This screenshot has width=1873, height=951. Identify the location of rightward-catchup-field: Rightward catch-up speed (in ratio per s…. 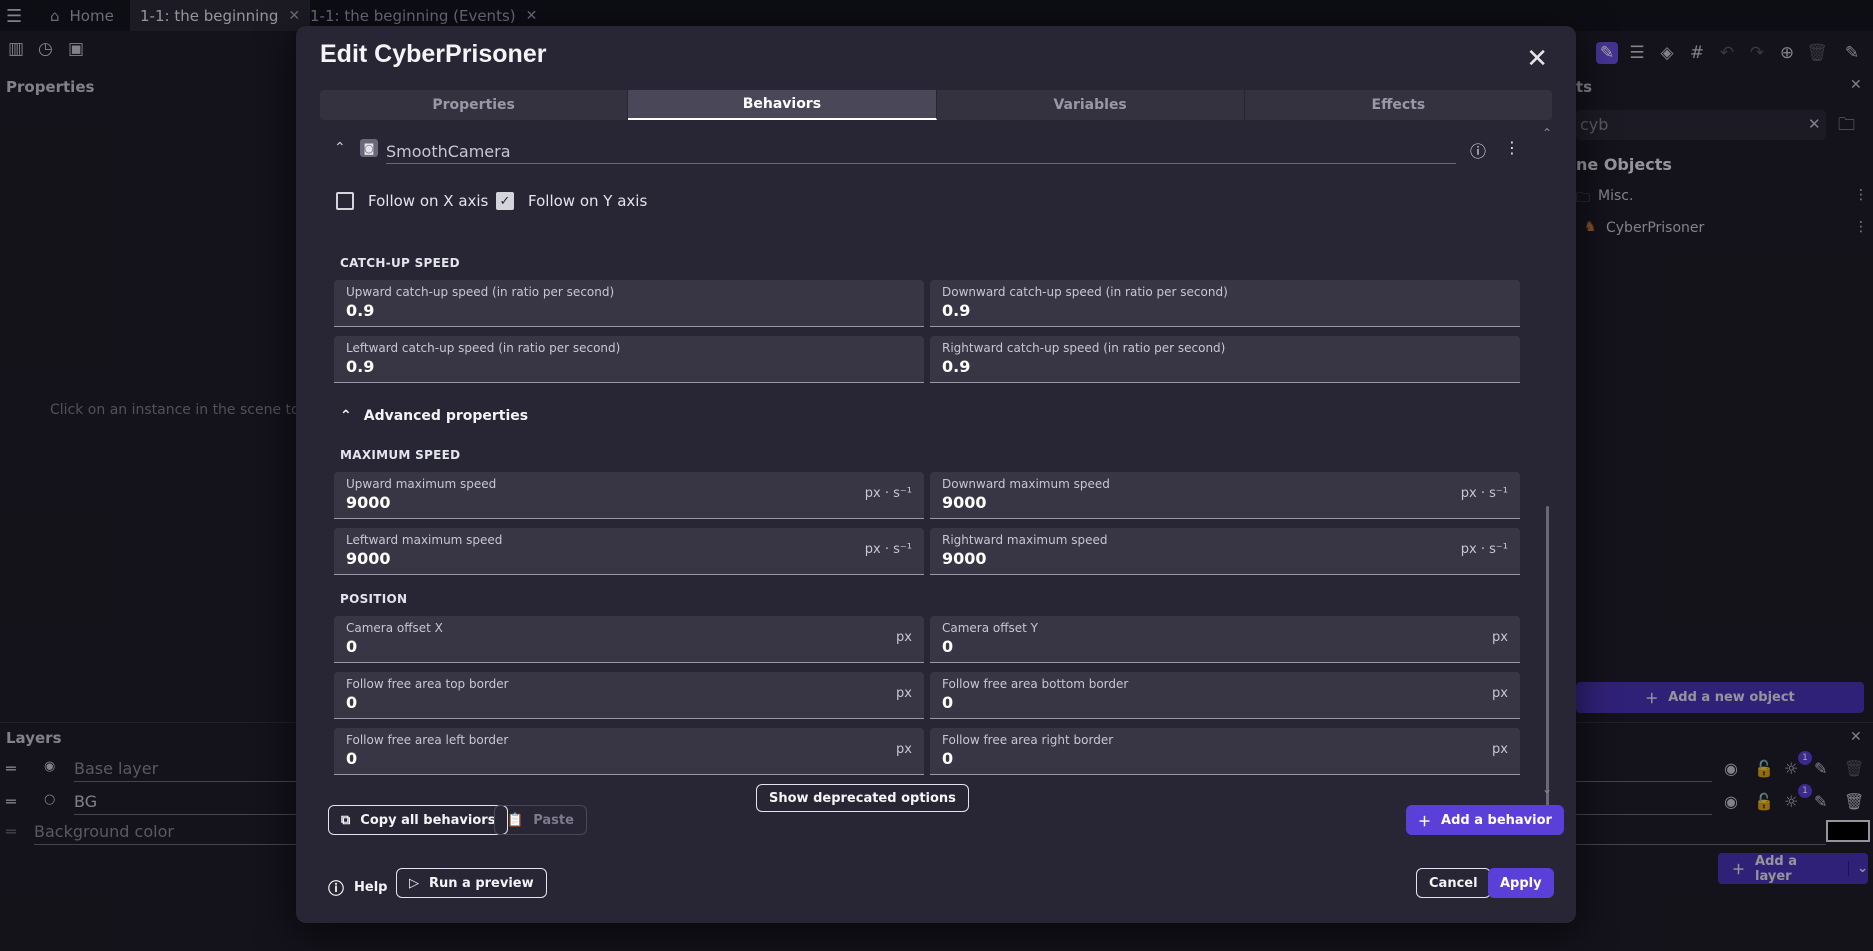
(1225, 359).